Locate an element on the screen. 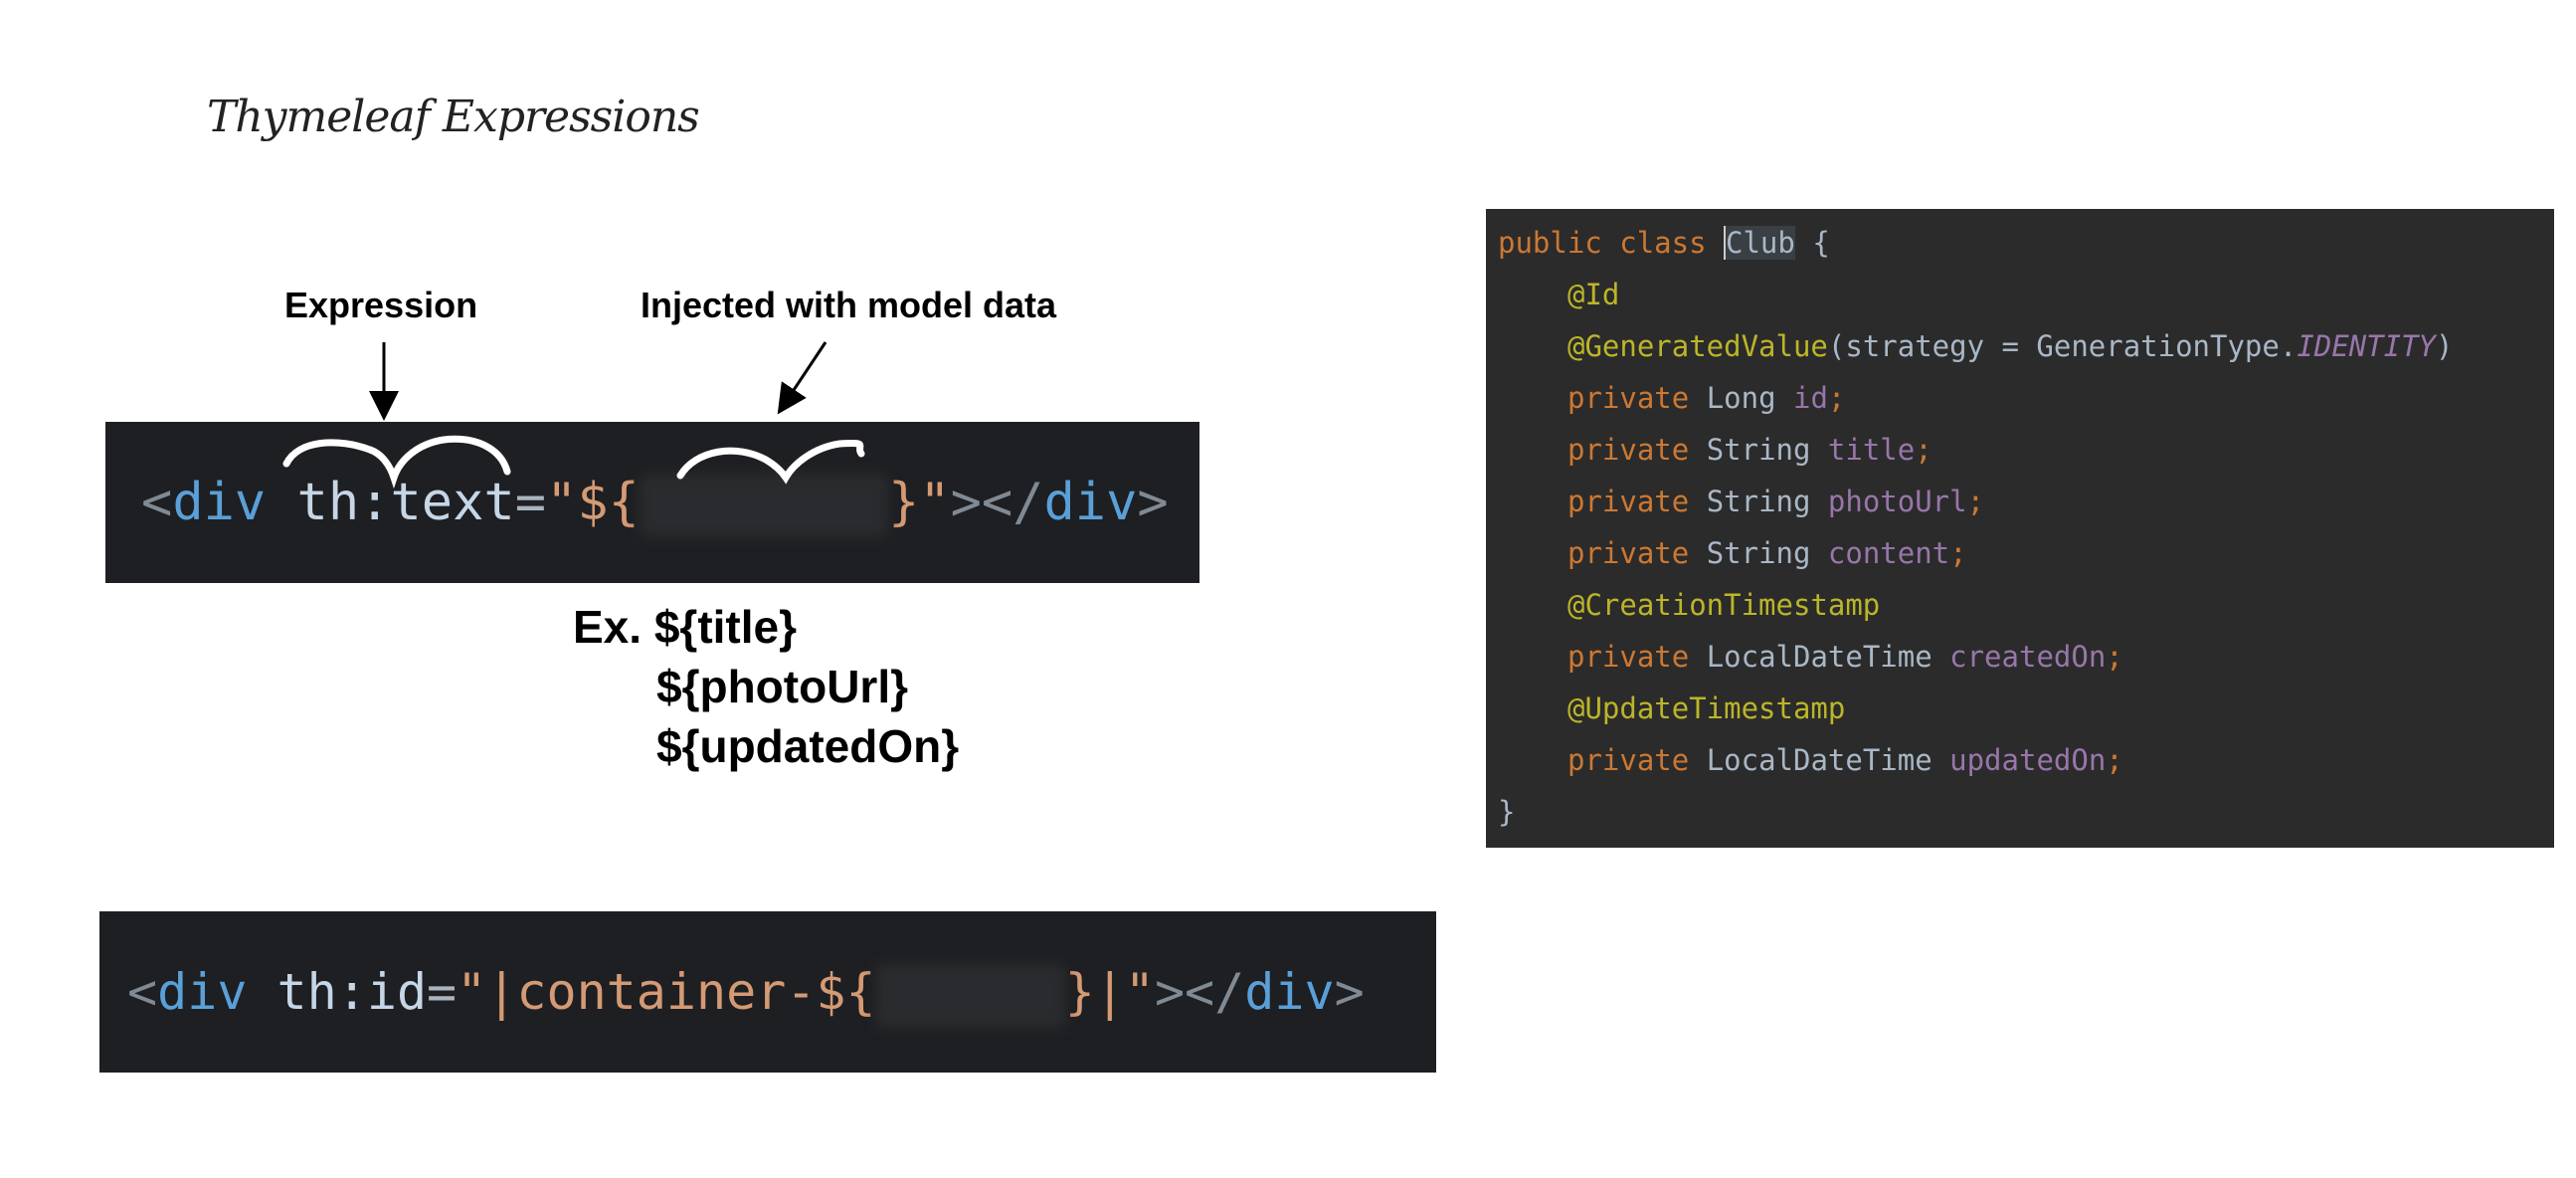 This screenshot has height=1178, width=2576. code-line: private LocalDateTime createdOn; is located at coordinates (2020, 657).